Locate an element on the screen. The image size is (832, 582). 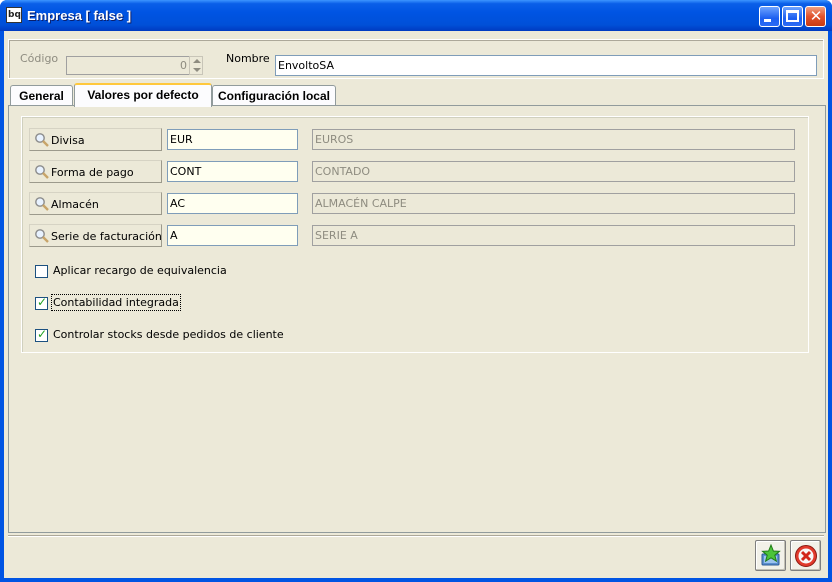
divisa-description: EUROS is located at coordinates (553, 139).